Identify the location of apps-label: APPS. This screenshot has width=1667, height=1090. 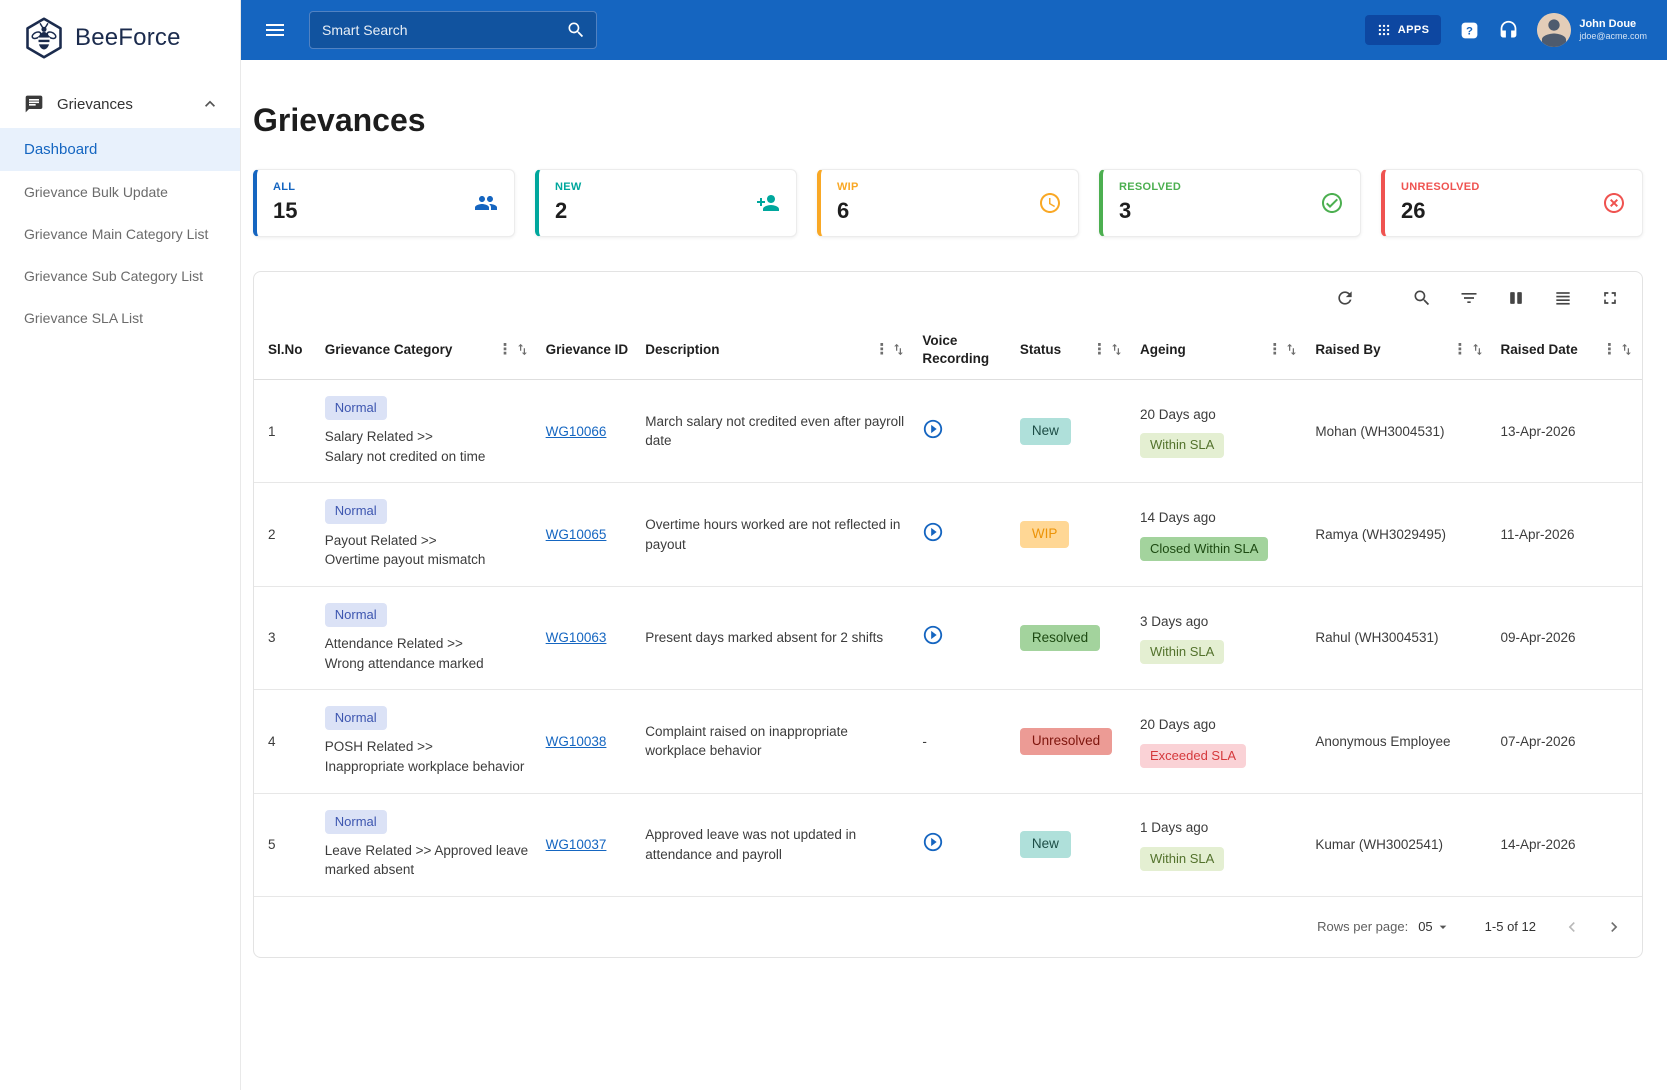
(1413, 30).